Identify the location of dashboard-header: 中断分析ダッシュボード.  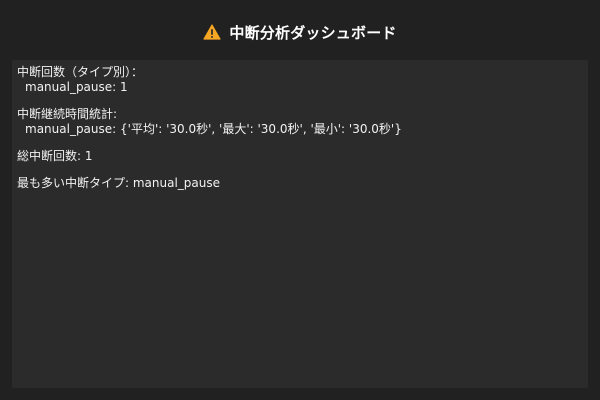
(300, 32).